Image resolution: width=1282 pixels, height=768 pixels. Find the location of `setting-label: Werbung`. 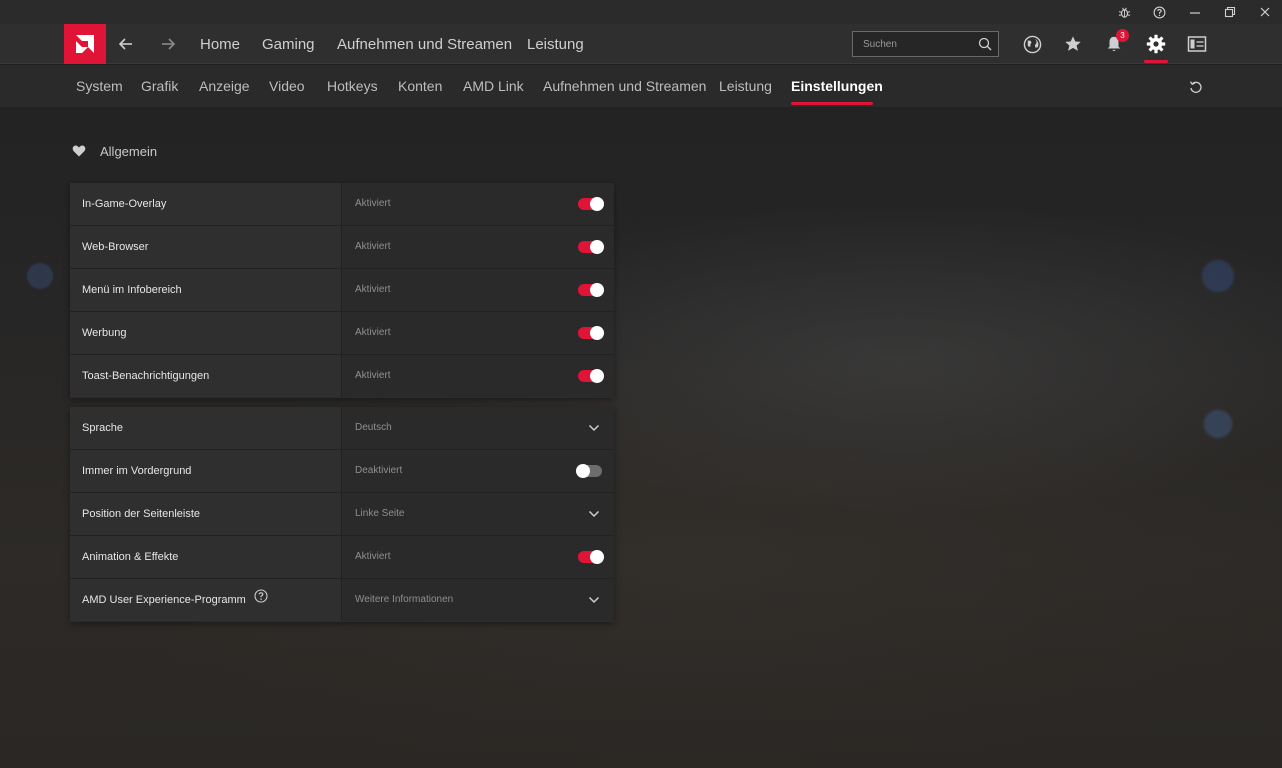

setting-label: Werbung is located at coordinates (206, 333).